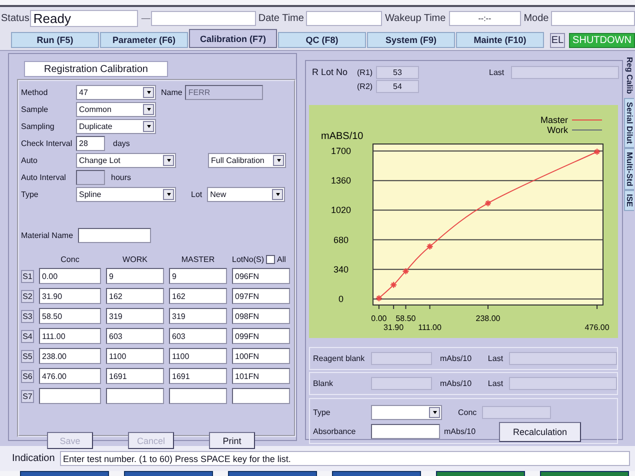 This screenshot has height=476, width=635. I want to click on panel-title: Registration Calibration, so click(96, 69).